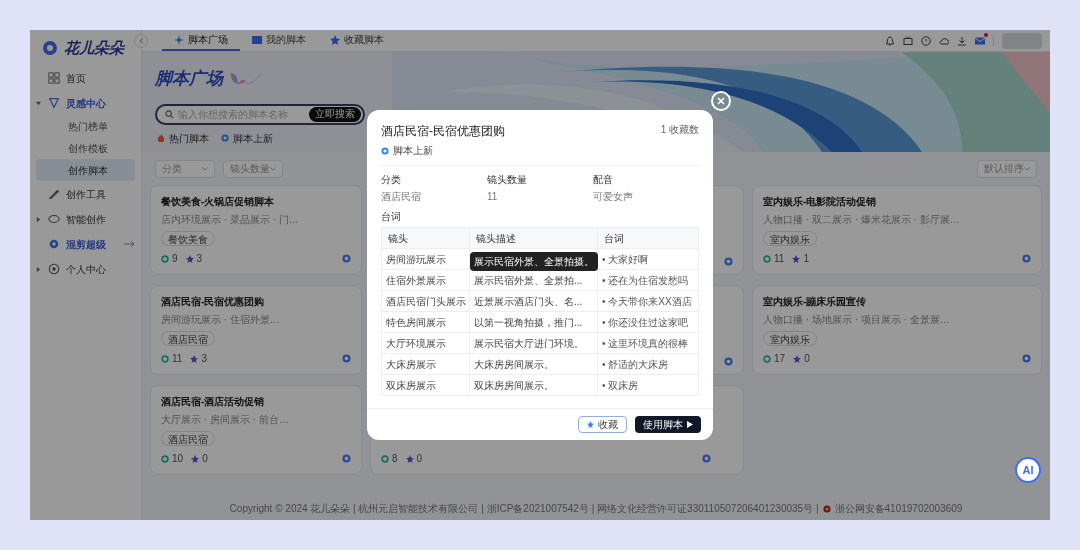 The image size is (1080, 550). Describe the element at coordinates (85, 170) in the screenshot. I see `sidebar-subitem: 创作脚本` at that location.